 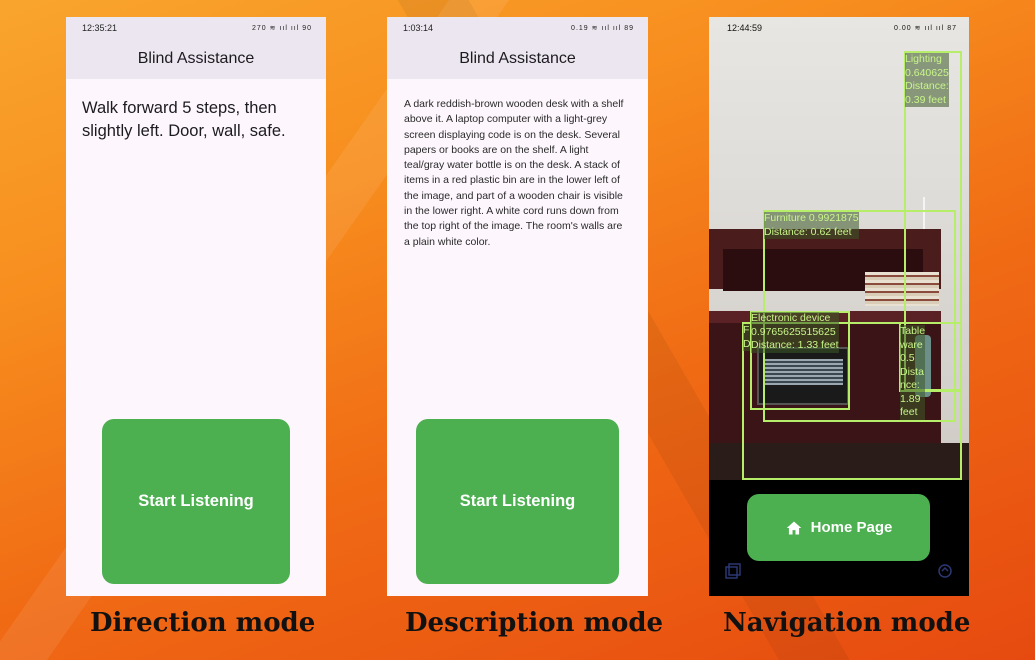 What do you see at coordinates (602, 28) in the screenshot?
I see `status-icons: 0.19 ≋ ııl ııl 89` at bounding box center [602, 28].